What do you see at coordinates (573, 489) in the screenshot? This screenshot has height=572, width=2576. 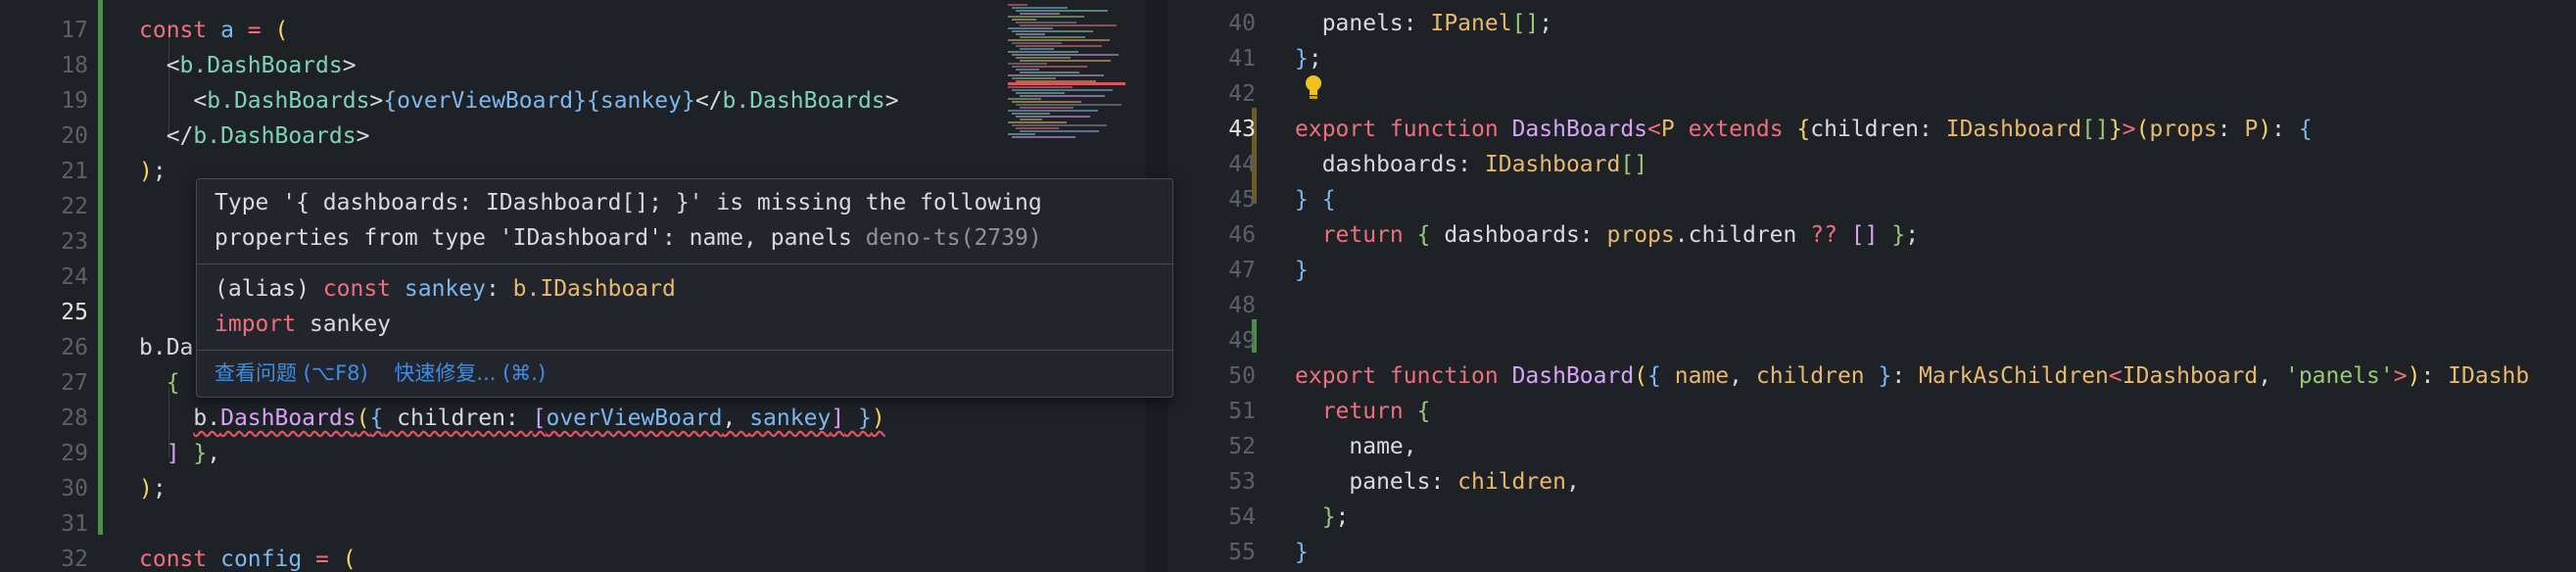 I see `code-line: 30);` at bounding box center [573, 489].